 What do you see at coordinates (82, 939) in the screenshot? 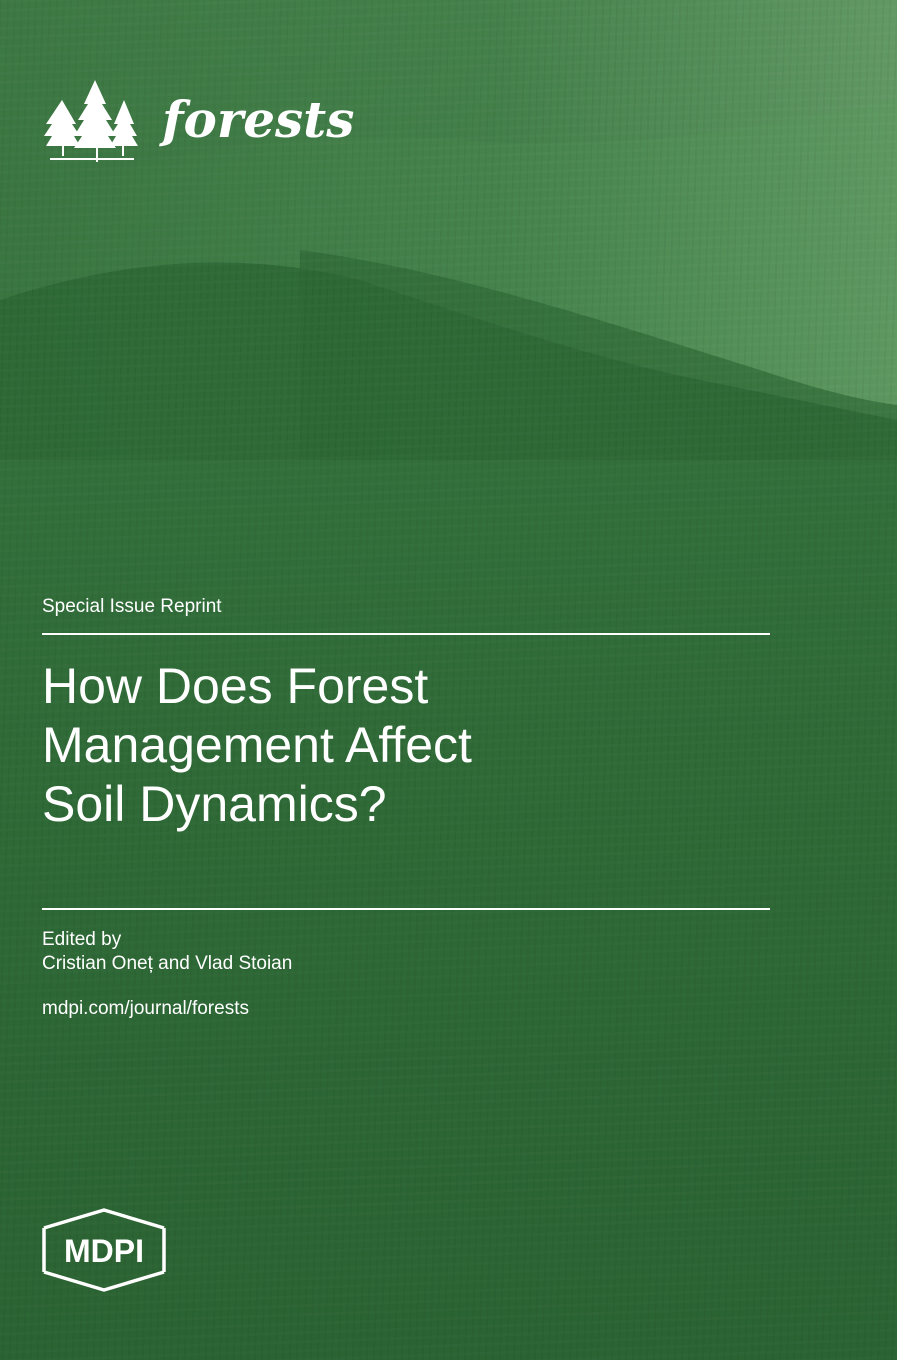
I see `edited-by-label: Edited by` at bounding box center [82, 939].